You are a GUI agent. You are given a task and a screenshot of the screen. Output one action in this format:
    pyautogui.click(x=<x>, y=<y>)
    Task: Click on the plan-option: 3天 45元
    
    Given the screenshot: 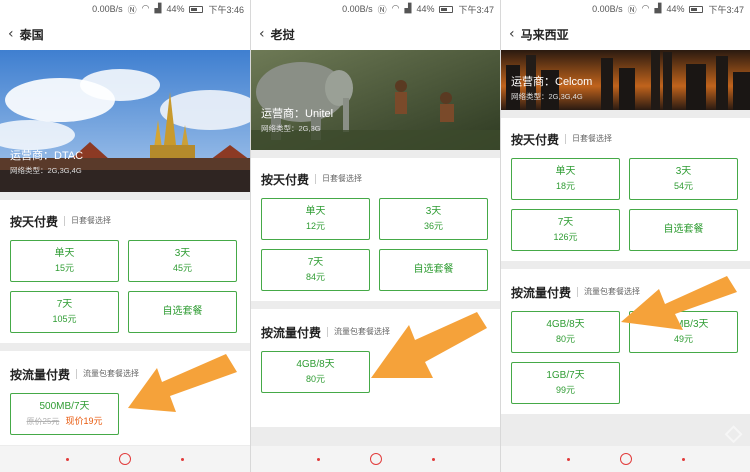 What is the action you would take?
    pyautogui.click(x=182, y=261)
    